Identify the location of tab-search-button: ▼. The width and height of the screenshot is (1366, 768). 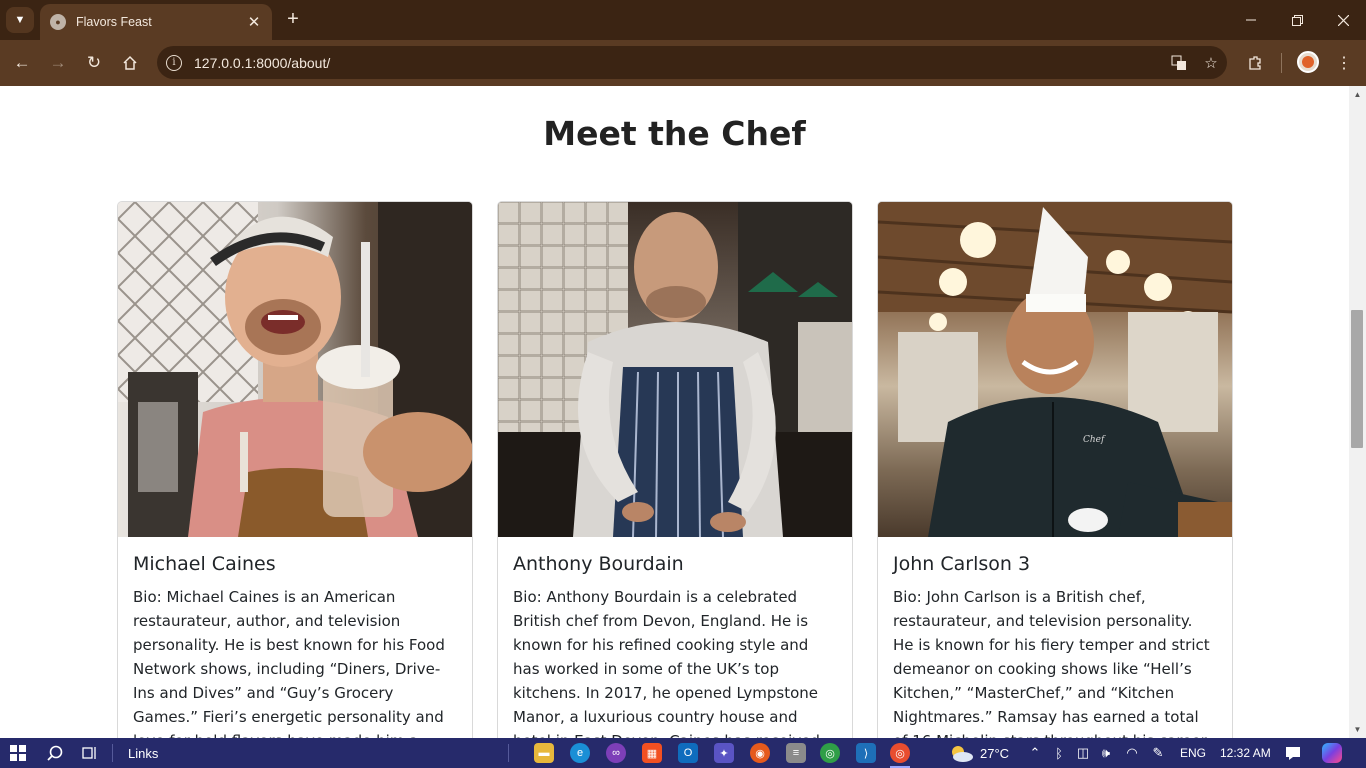
(20, 20).